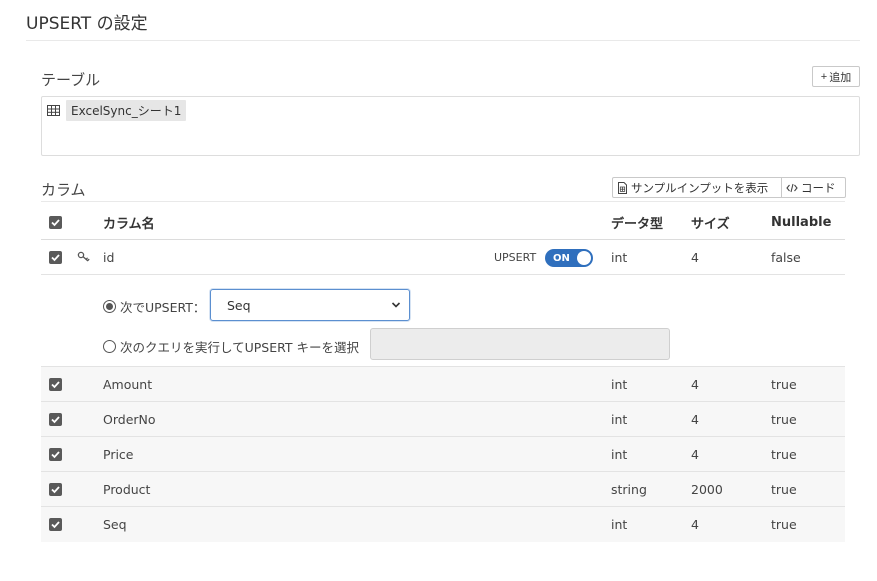 This screenshot has height=581, width=877. What do you see at coordinates (126, 110) in the screenshot?
I see `selected-table-name: ExcelSync_シート1` at bounding box center [126, 110].